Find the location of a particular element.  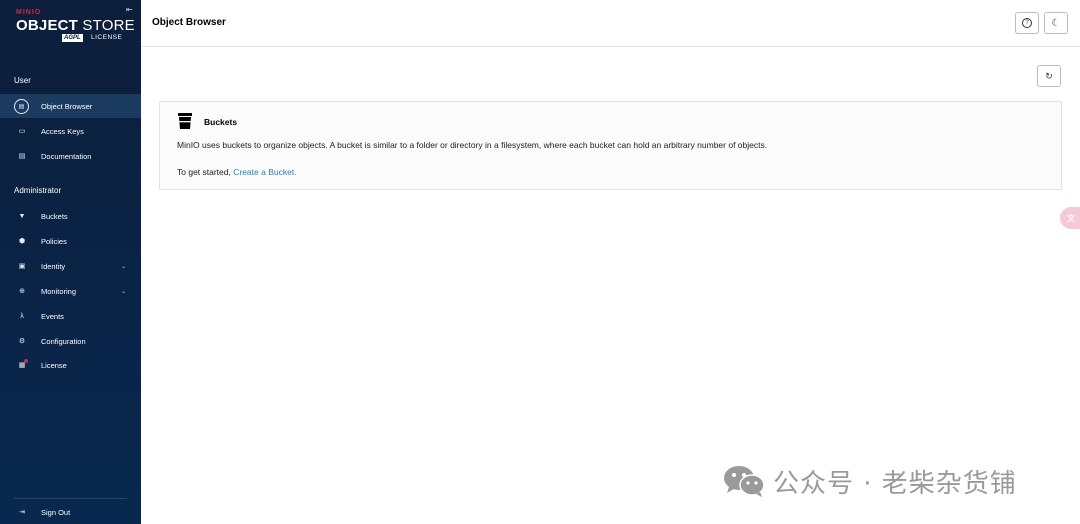

access-keys-icon: ▭ is located at coordinates (22, 131).